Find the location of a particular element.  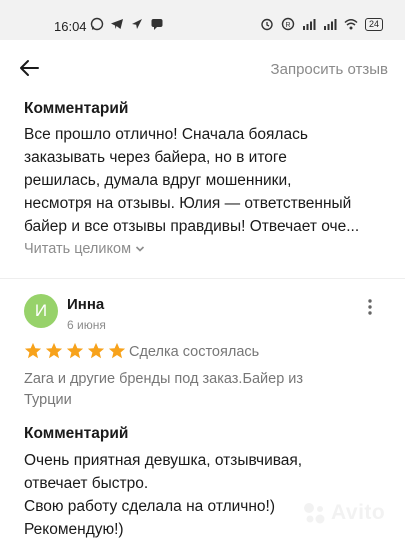

divider is located at coordinates (202, 278).